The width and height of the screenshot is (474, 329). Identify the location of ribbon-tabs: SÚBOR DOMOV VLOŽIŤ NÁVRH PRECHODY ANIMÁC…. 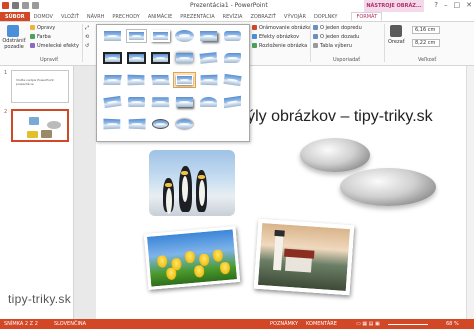
(237, 17).